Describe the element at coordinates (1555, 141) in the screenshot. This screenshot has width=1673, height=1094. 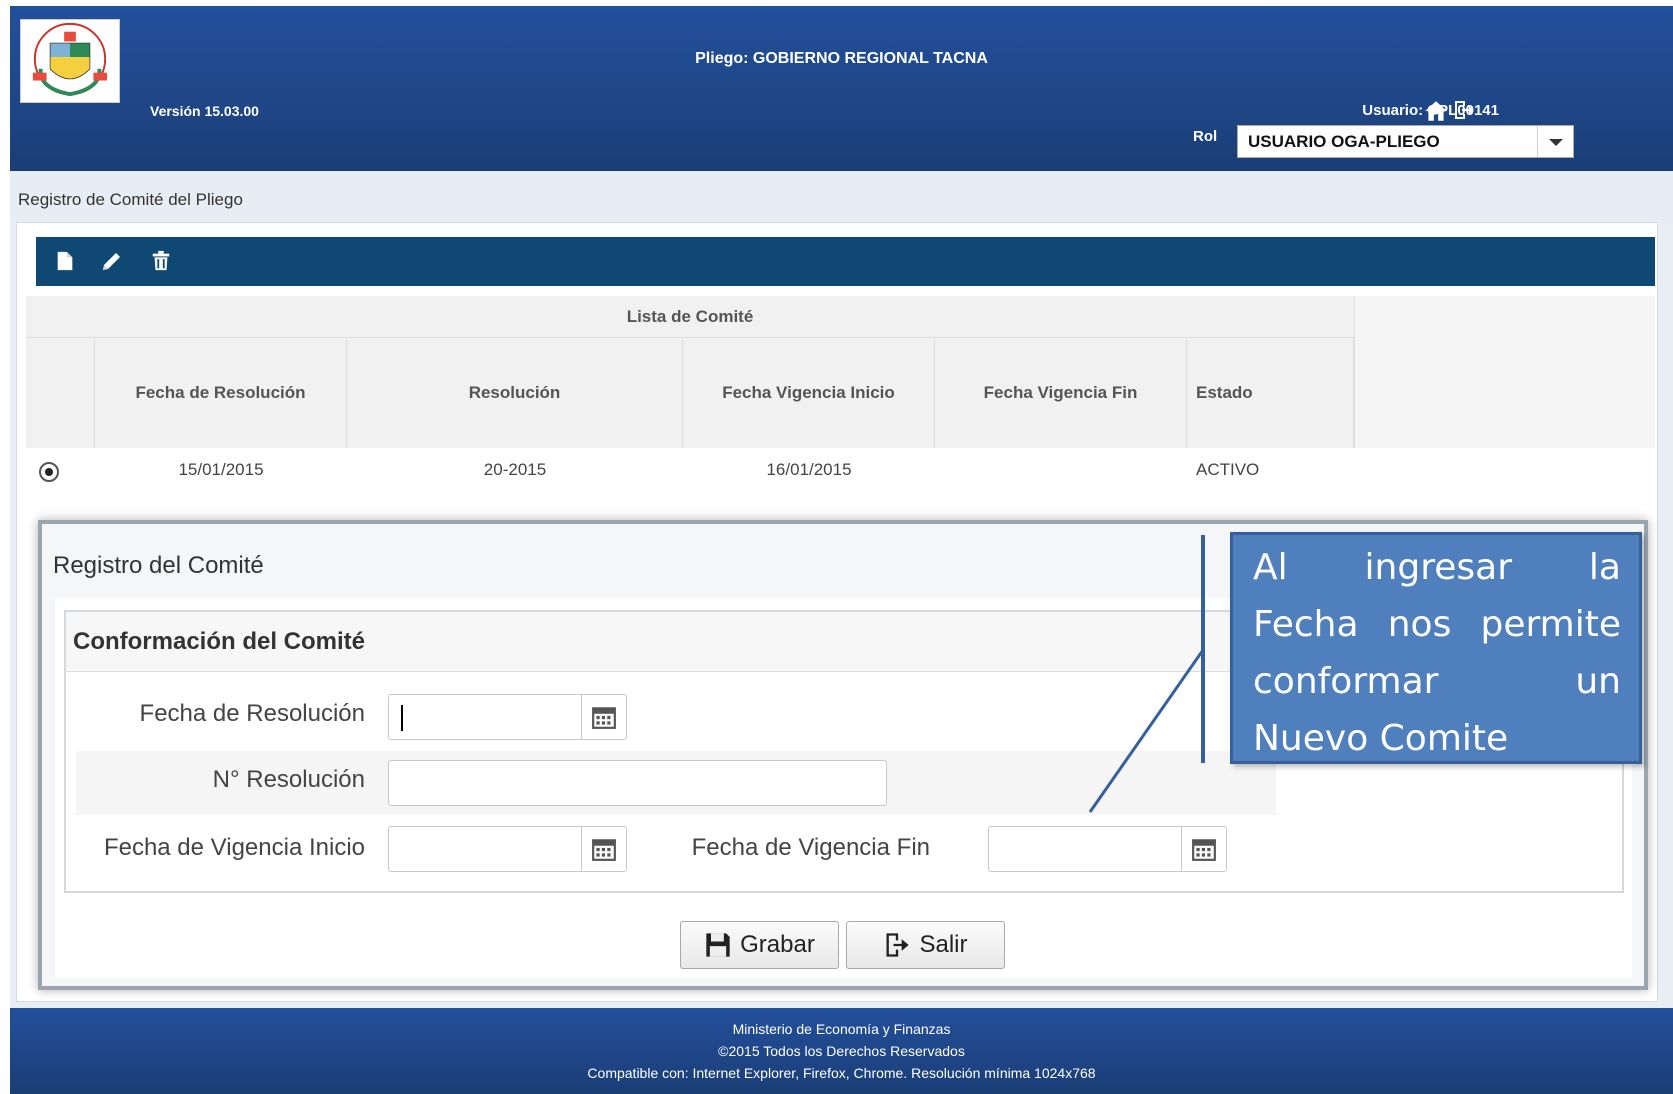
I see `chevron-down-icon` at that location.